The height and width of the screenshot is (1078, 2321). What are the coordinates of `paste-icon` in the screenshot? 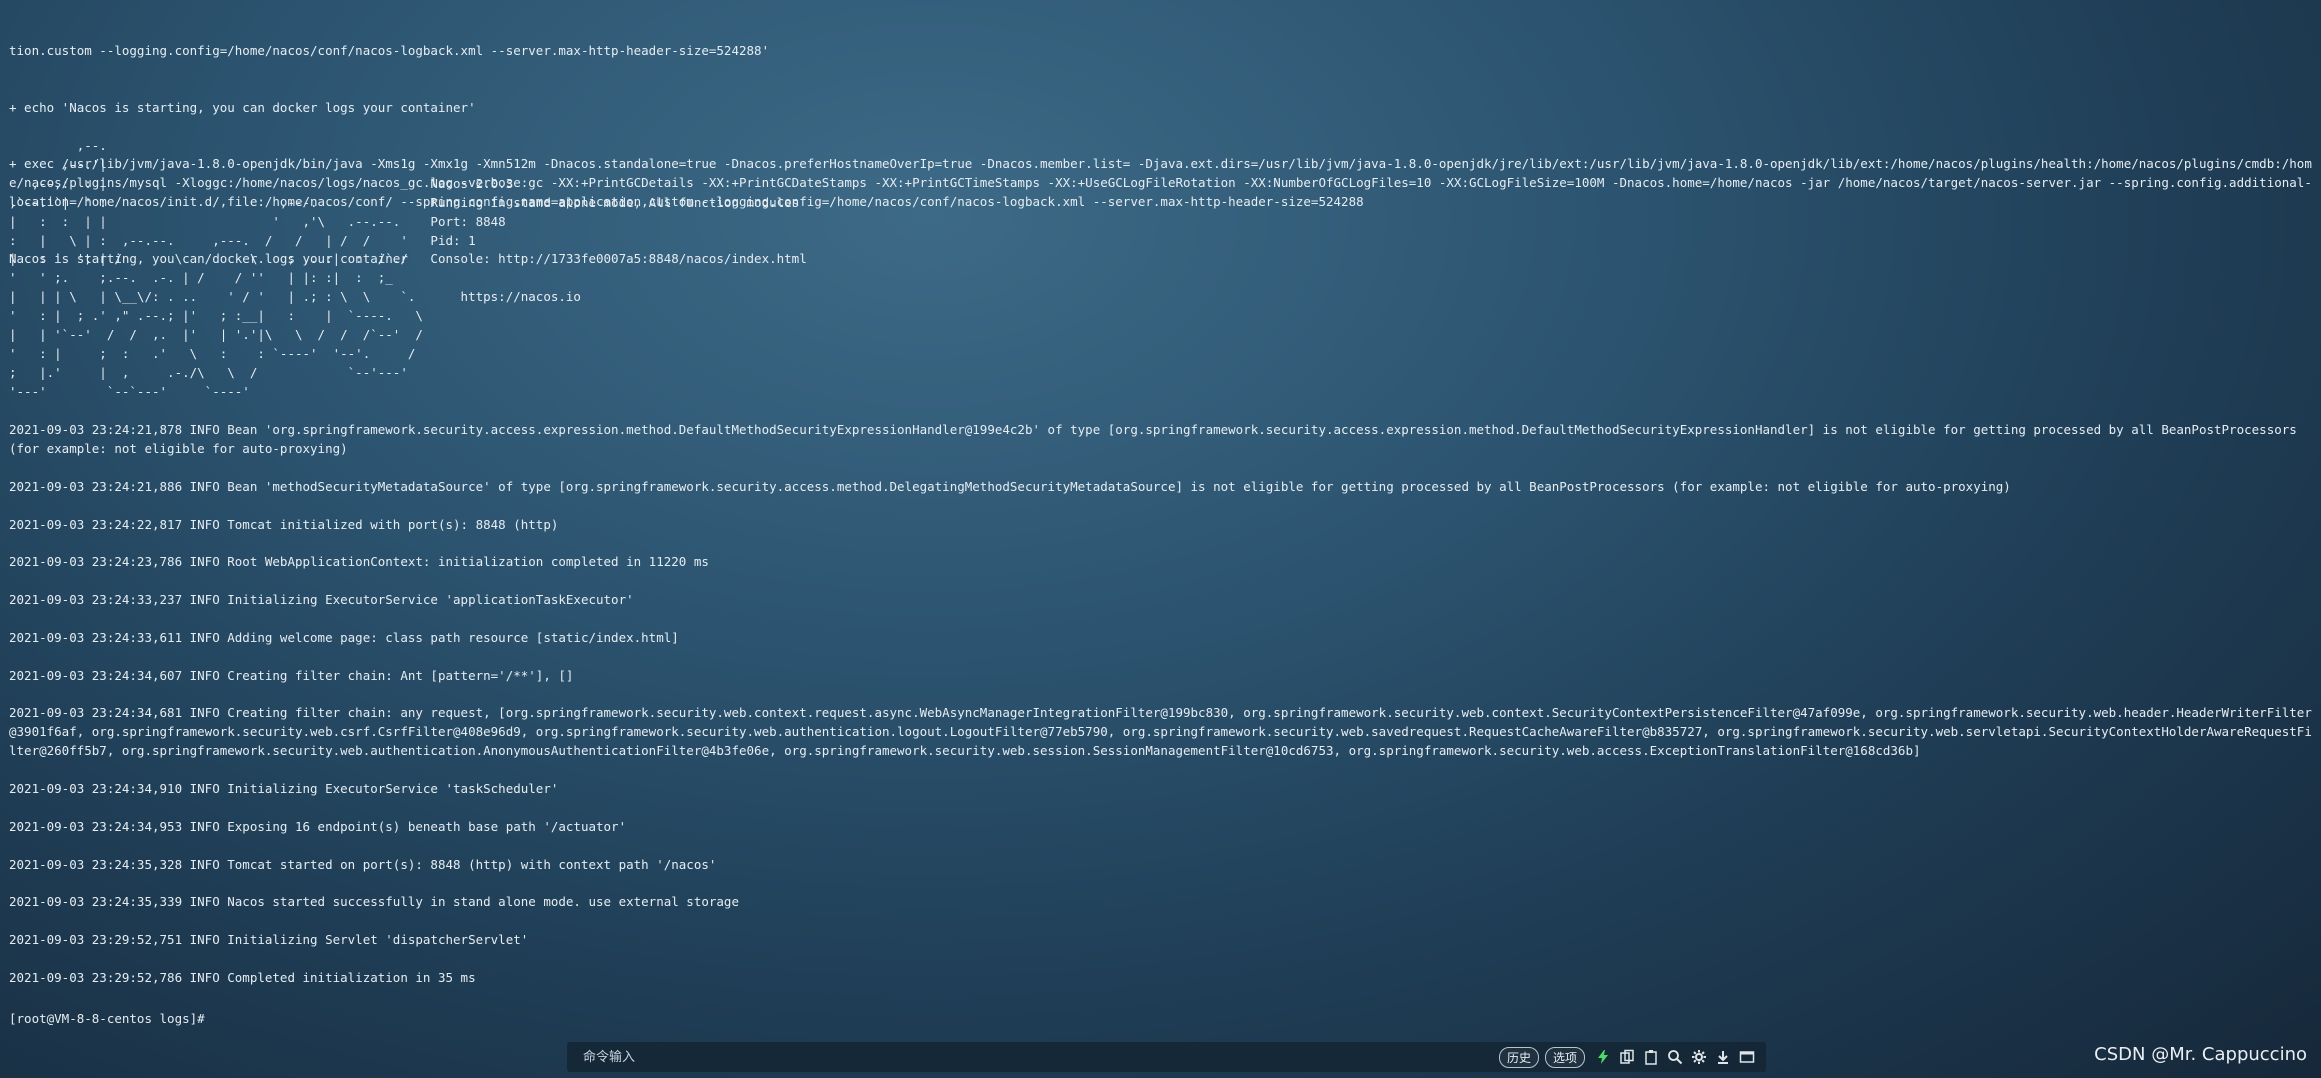 It's located at (1651, 1057).